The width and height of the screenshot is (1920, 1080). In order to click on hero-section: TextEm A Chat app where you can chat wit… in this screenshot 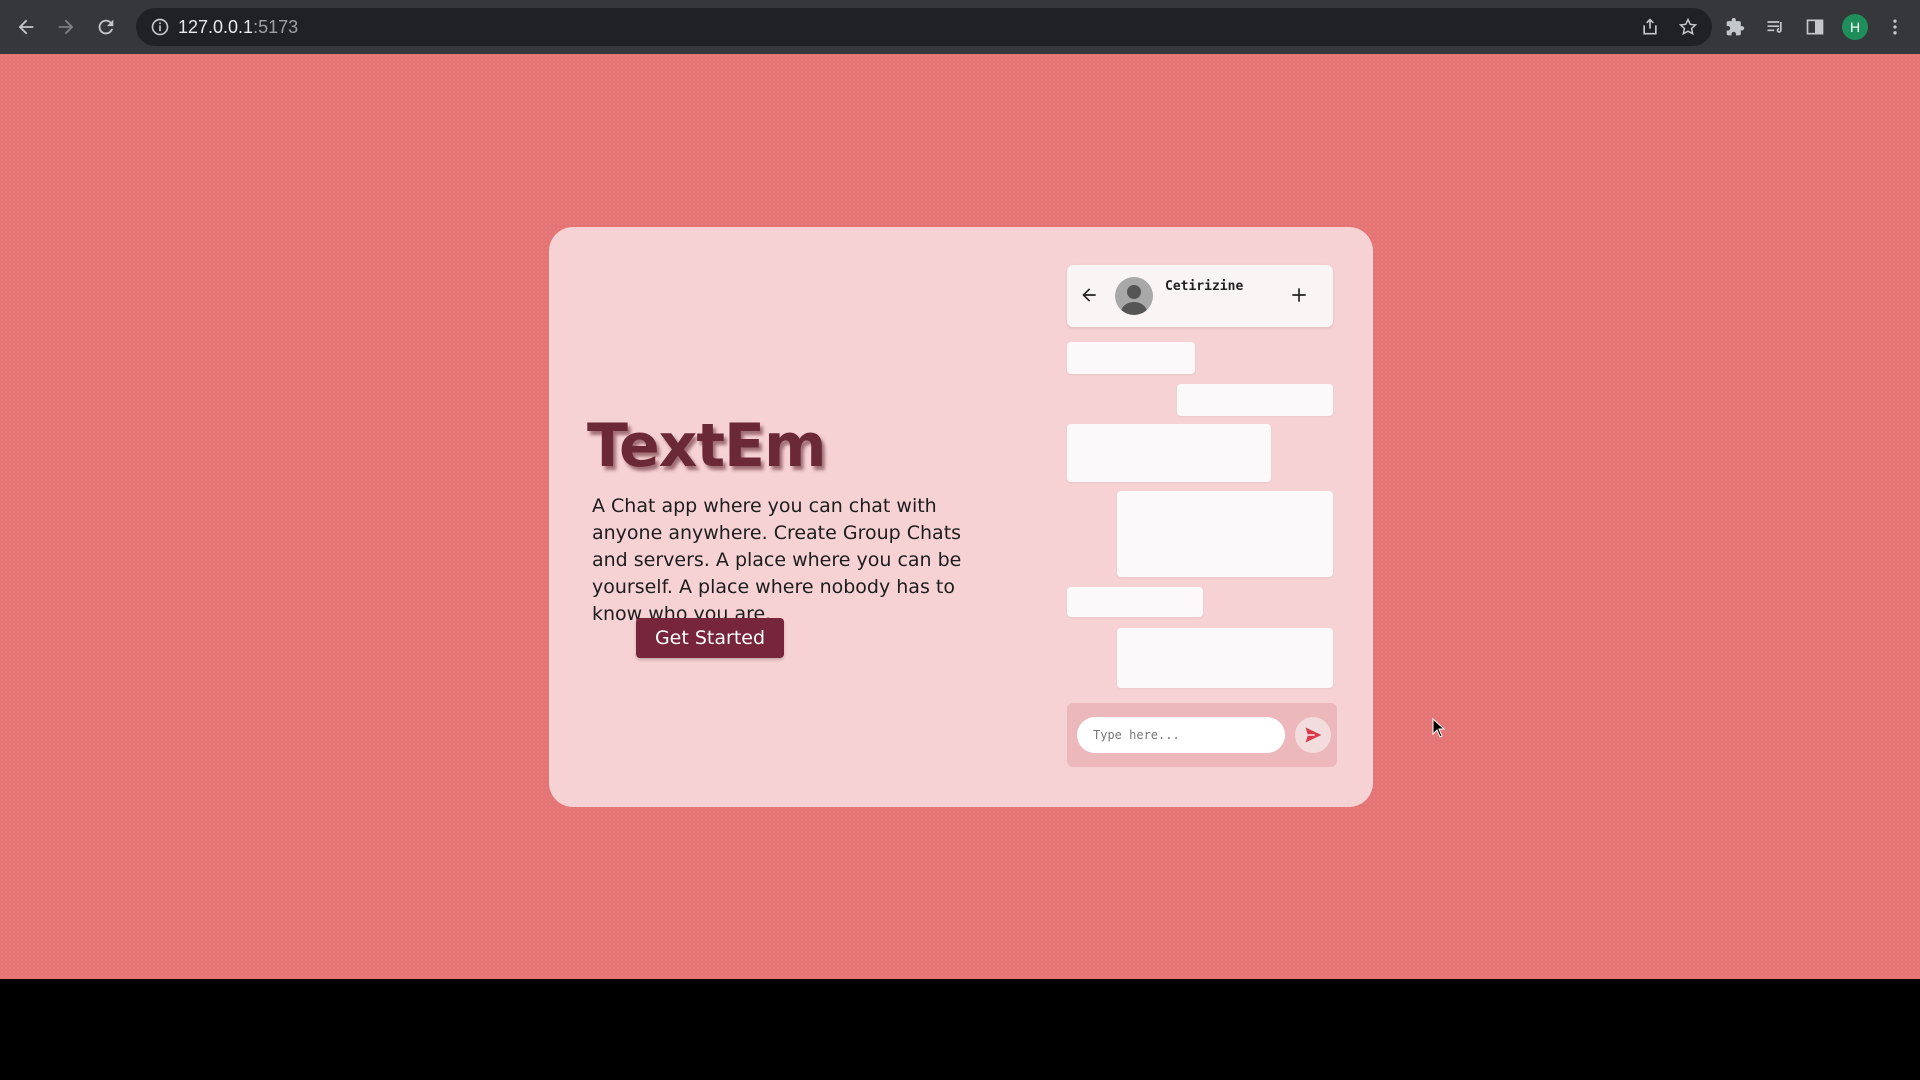, I will do `click(797, 520)`.